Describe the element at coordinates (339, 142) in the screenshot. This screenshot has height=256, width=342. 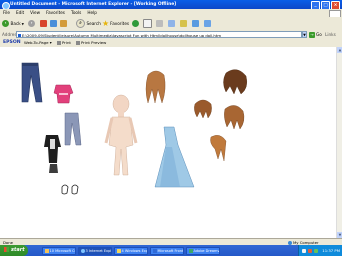
I see `vertical-scrollbar: ▲ ▼` at that location.